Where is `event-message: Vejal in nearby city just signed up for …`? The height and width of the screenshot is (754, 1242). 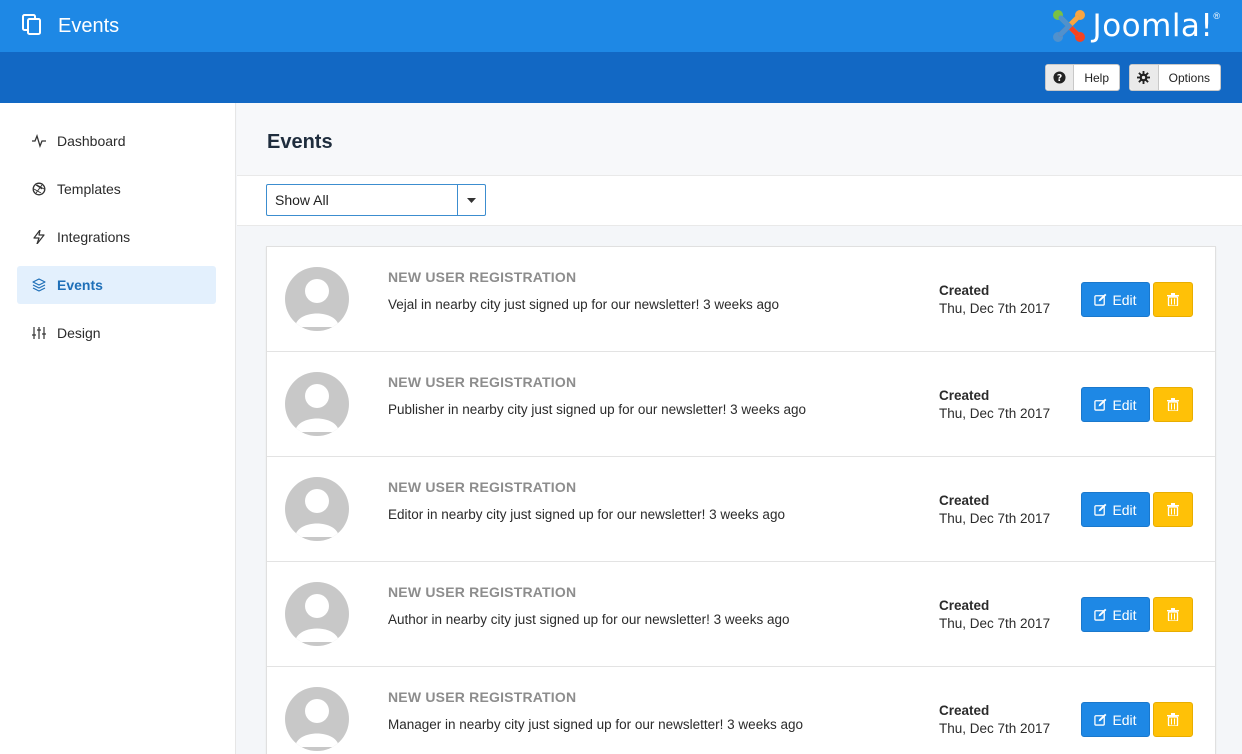
event-message: Vejal in nearby city just signed up for … is located at coordinates (583, 304).